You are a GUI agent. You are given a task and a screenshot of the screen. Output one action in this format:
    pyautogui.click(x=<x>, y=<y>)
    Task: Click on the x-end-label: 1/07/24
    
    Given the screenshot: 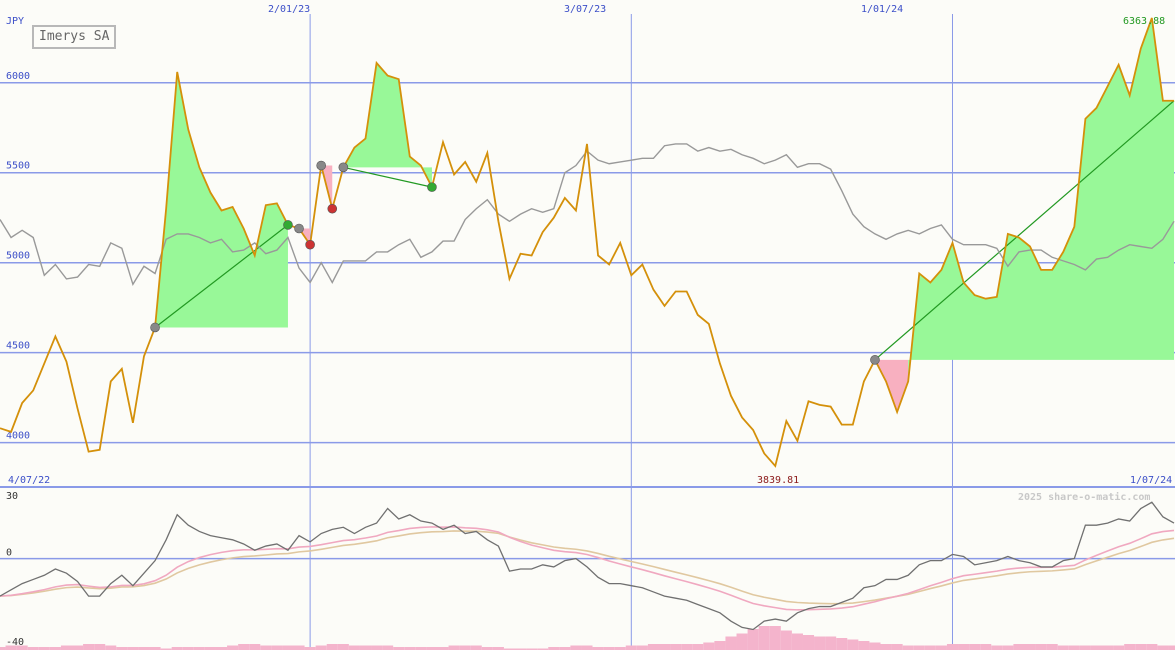 What is the action you would take?
    pyautogui.click(x=1151, y=480)
    